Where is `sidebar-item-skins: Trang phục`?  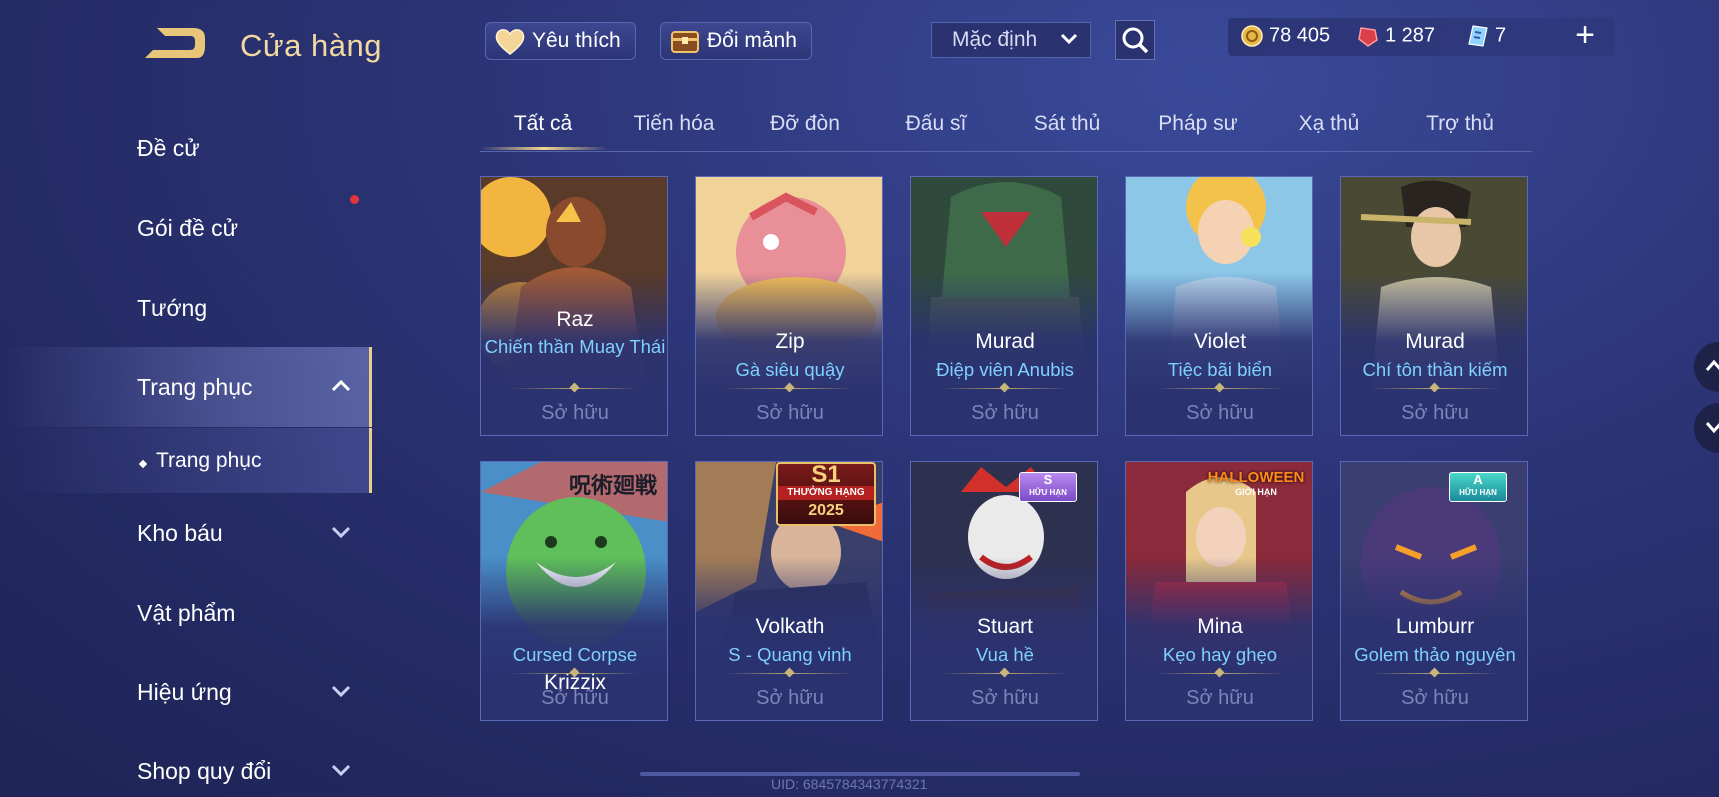
sidebar-item-skins: Trang phục is located at coordinates (186, 387).